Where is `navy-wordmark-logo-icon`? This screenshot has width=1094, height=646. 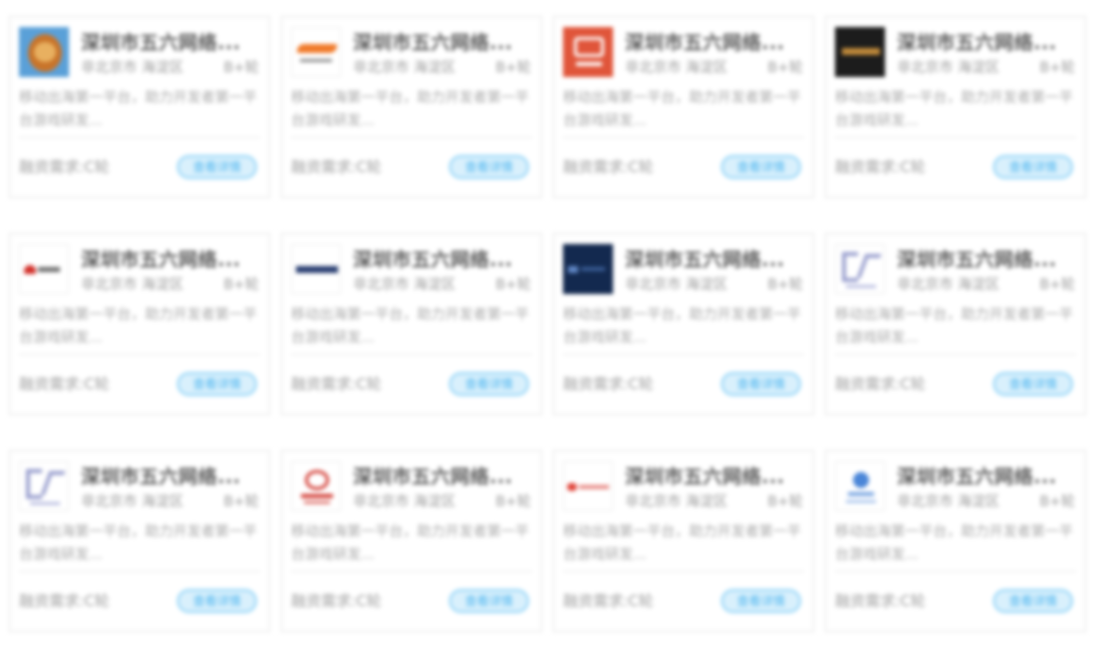 navy-wordmark-logo-icon is located at coordinates (316, 269).